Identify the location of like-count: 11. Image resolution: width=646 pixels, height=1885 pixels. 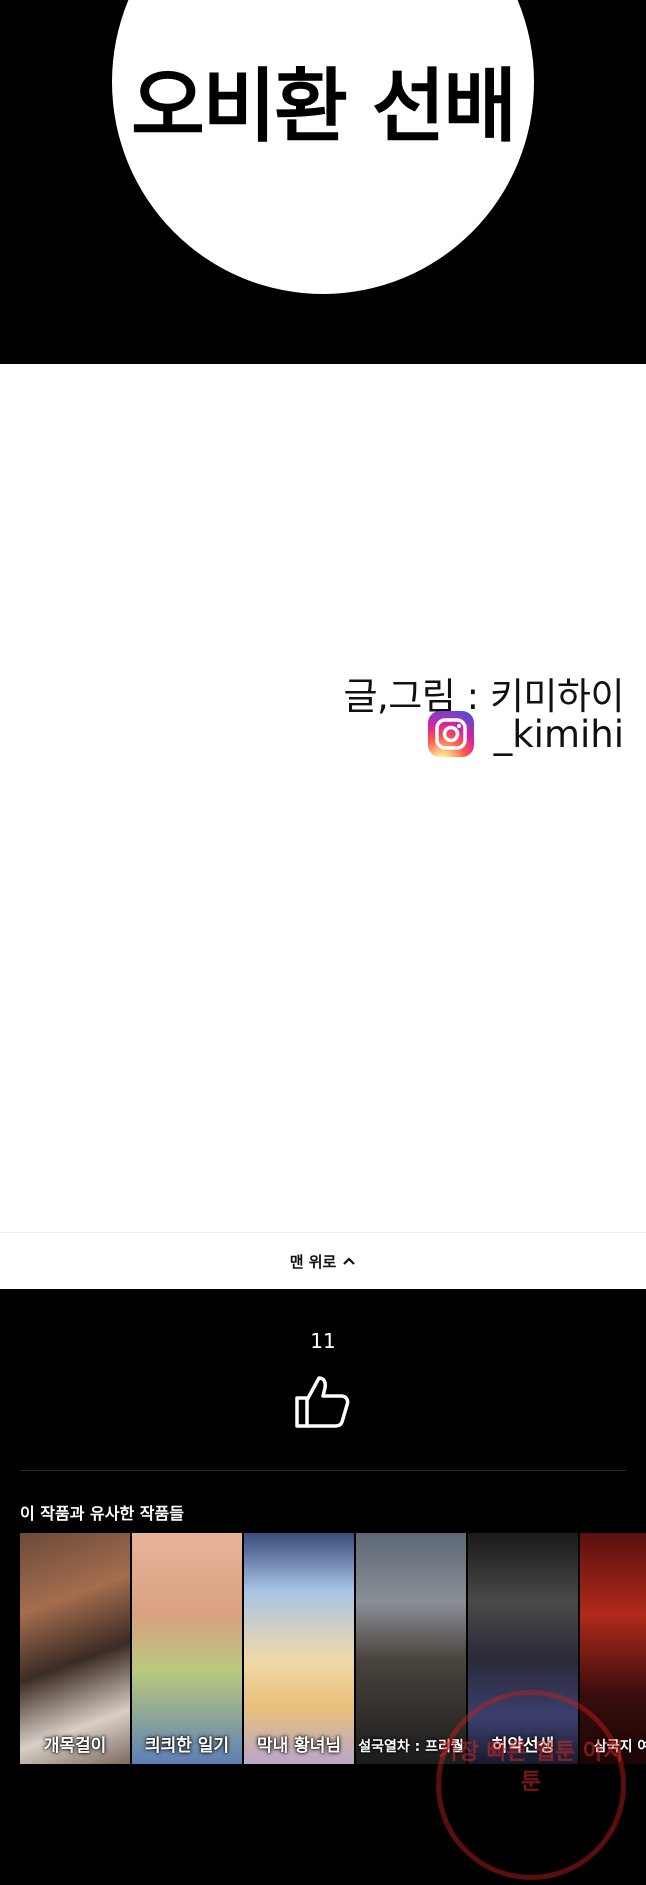
(323, 1341).